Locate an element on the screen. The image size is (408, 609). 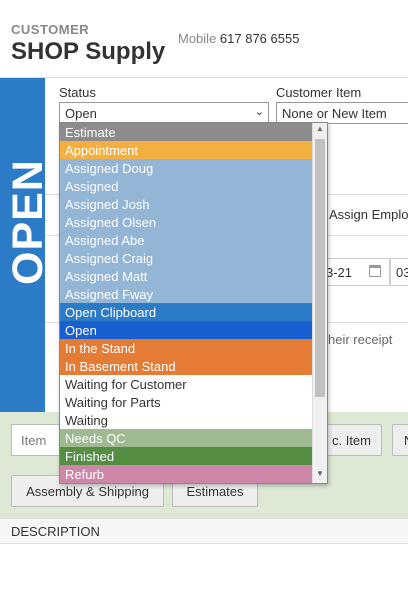
scroll-down-icon: ▼ is located at coordinates (320, 475).